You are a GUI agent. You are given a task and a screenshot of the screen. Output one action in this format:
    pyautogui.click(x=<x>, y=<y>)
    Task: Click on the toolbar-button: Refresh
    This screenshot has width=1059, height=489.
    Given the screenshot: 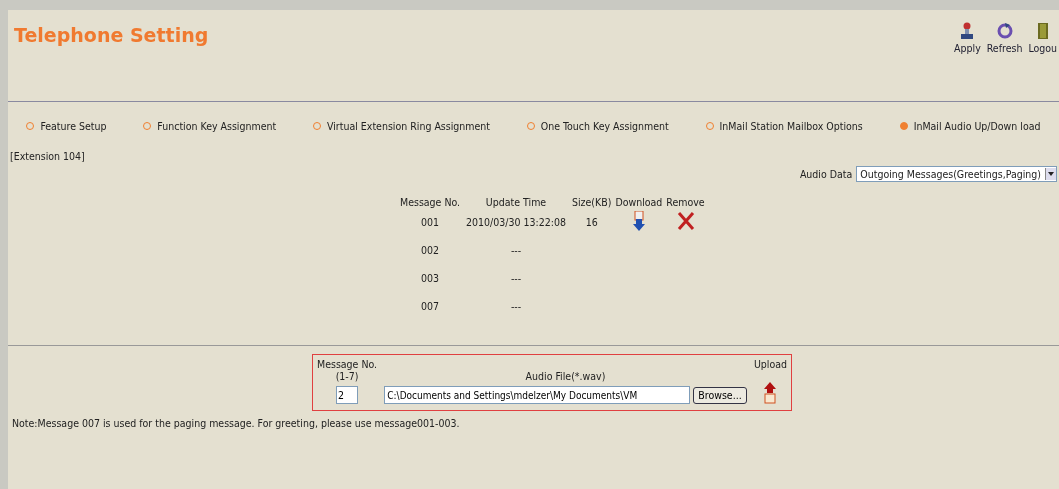 What is the action you would take?
    pyautogui.click(x=1004, y=38)
    